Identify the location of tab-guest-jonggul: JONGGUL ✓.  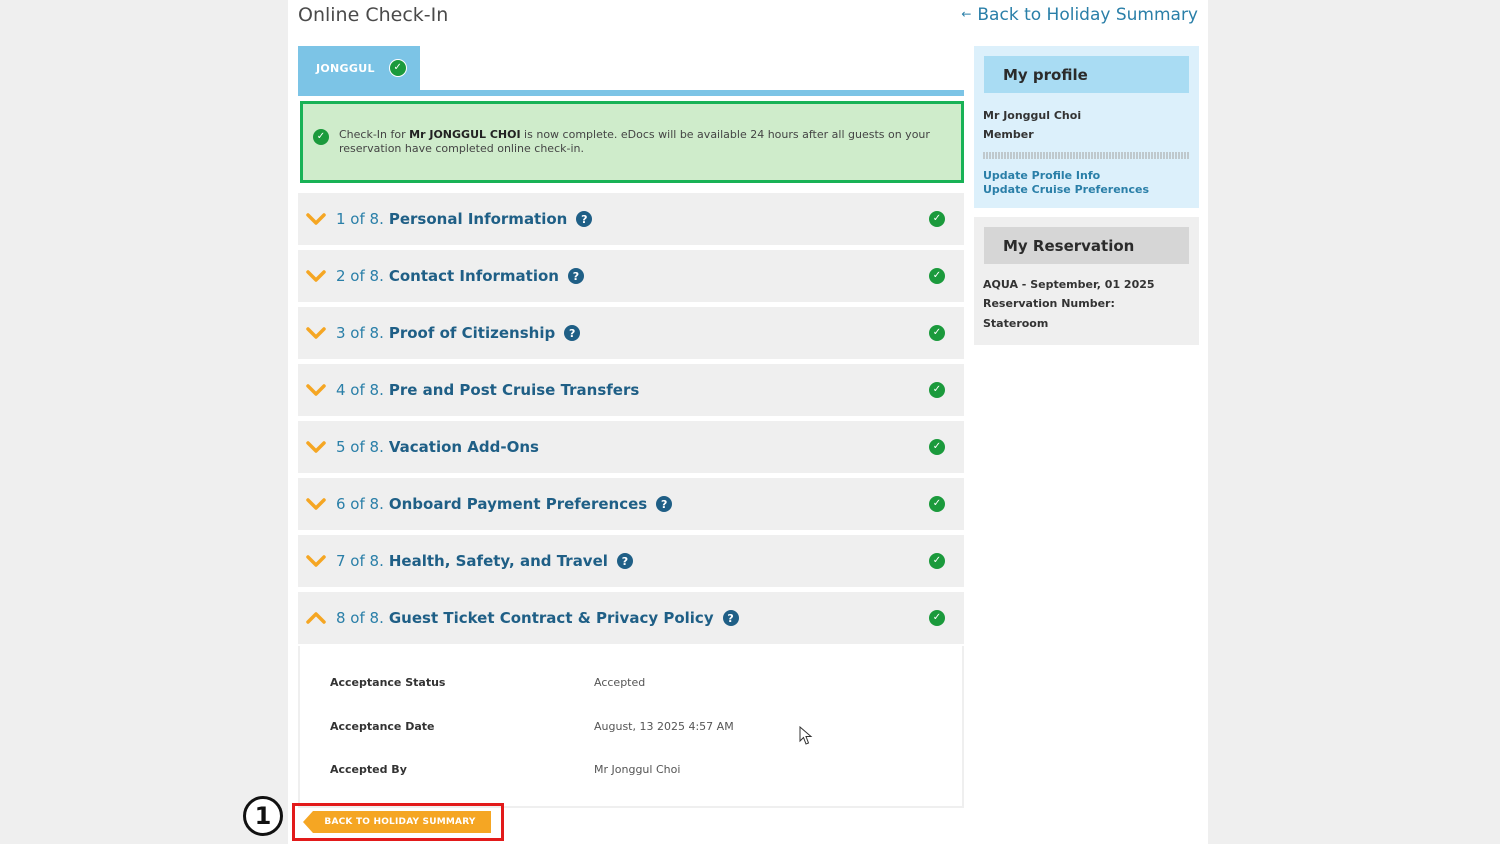
(359, 68).